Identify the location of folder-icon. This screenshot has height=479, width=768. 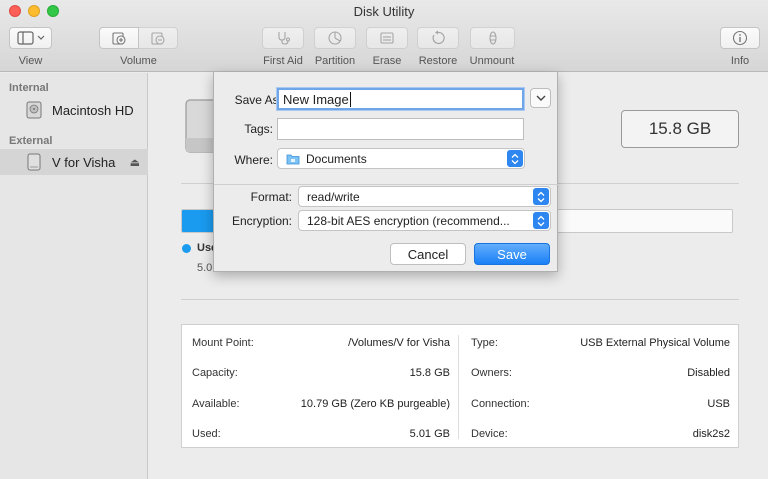
(293, 159).